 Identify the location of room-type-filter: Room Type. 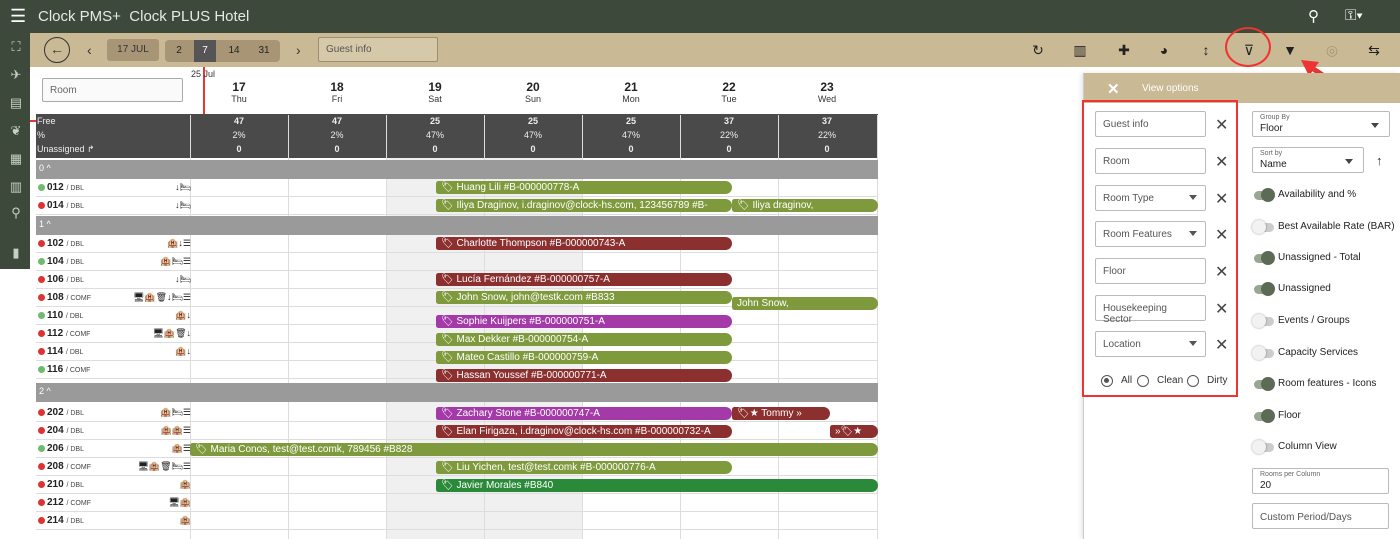
(1150, 198).